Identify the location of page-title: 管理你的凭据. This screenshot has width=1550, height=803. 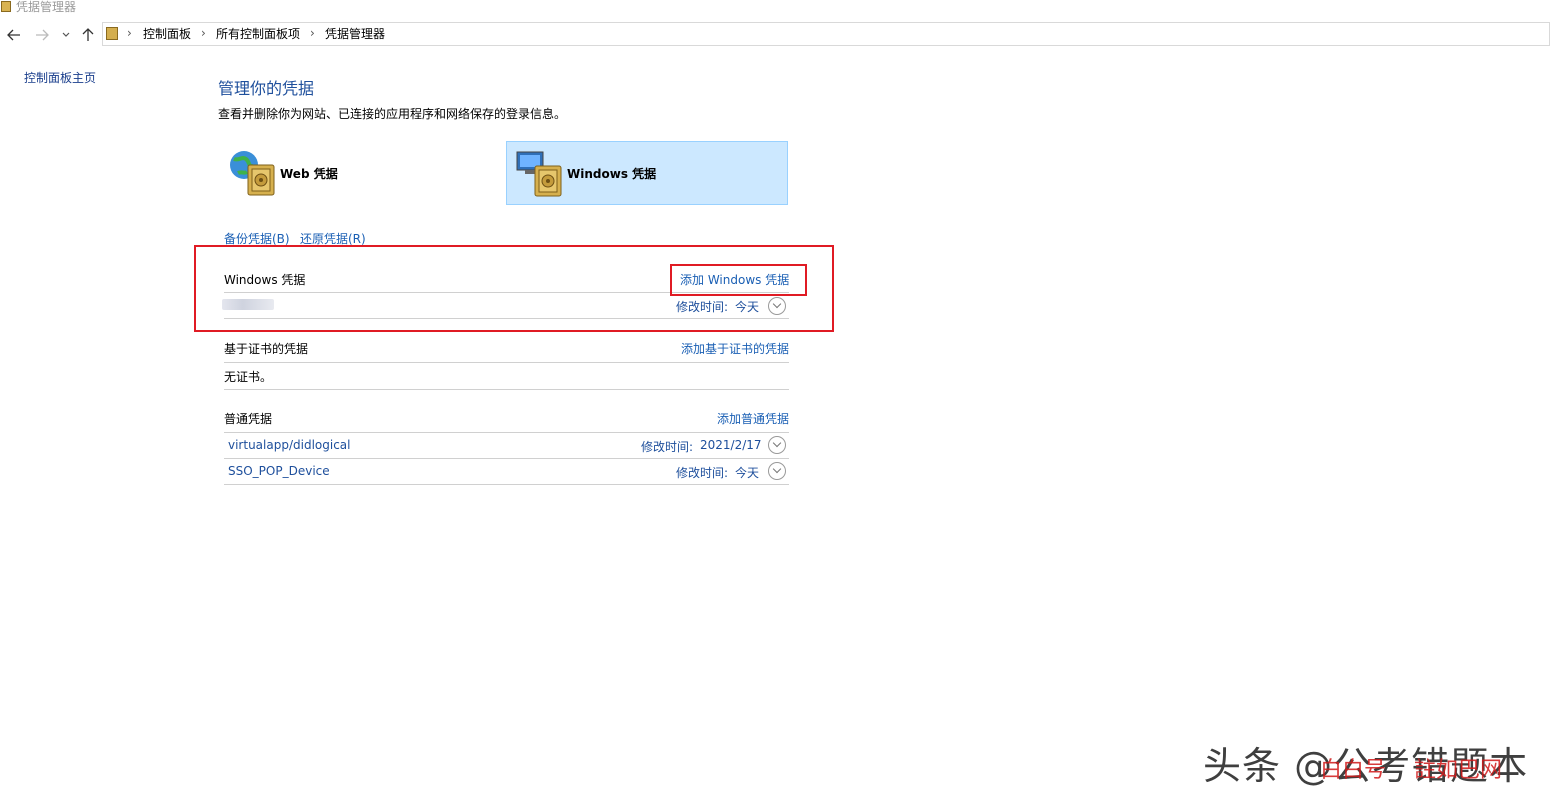
(266, 88).